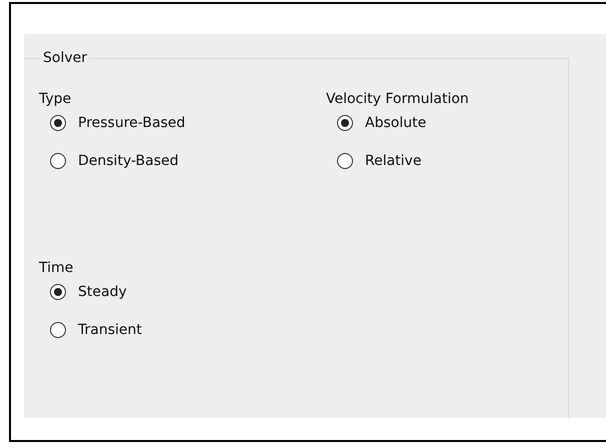 The width and height of the screenshot is (606, 448). Describe the element at coordinates (397, 99) in the screenshot. I see `section-label: Velocity Formulation` at that location.